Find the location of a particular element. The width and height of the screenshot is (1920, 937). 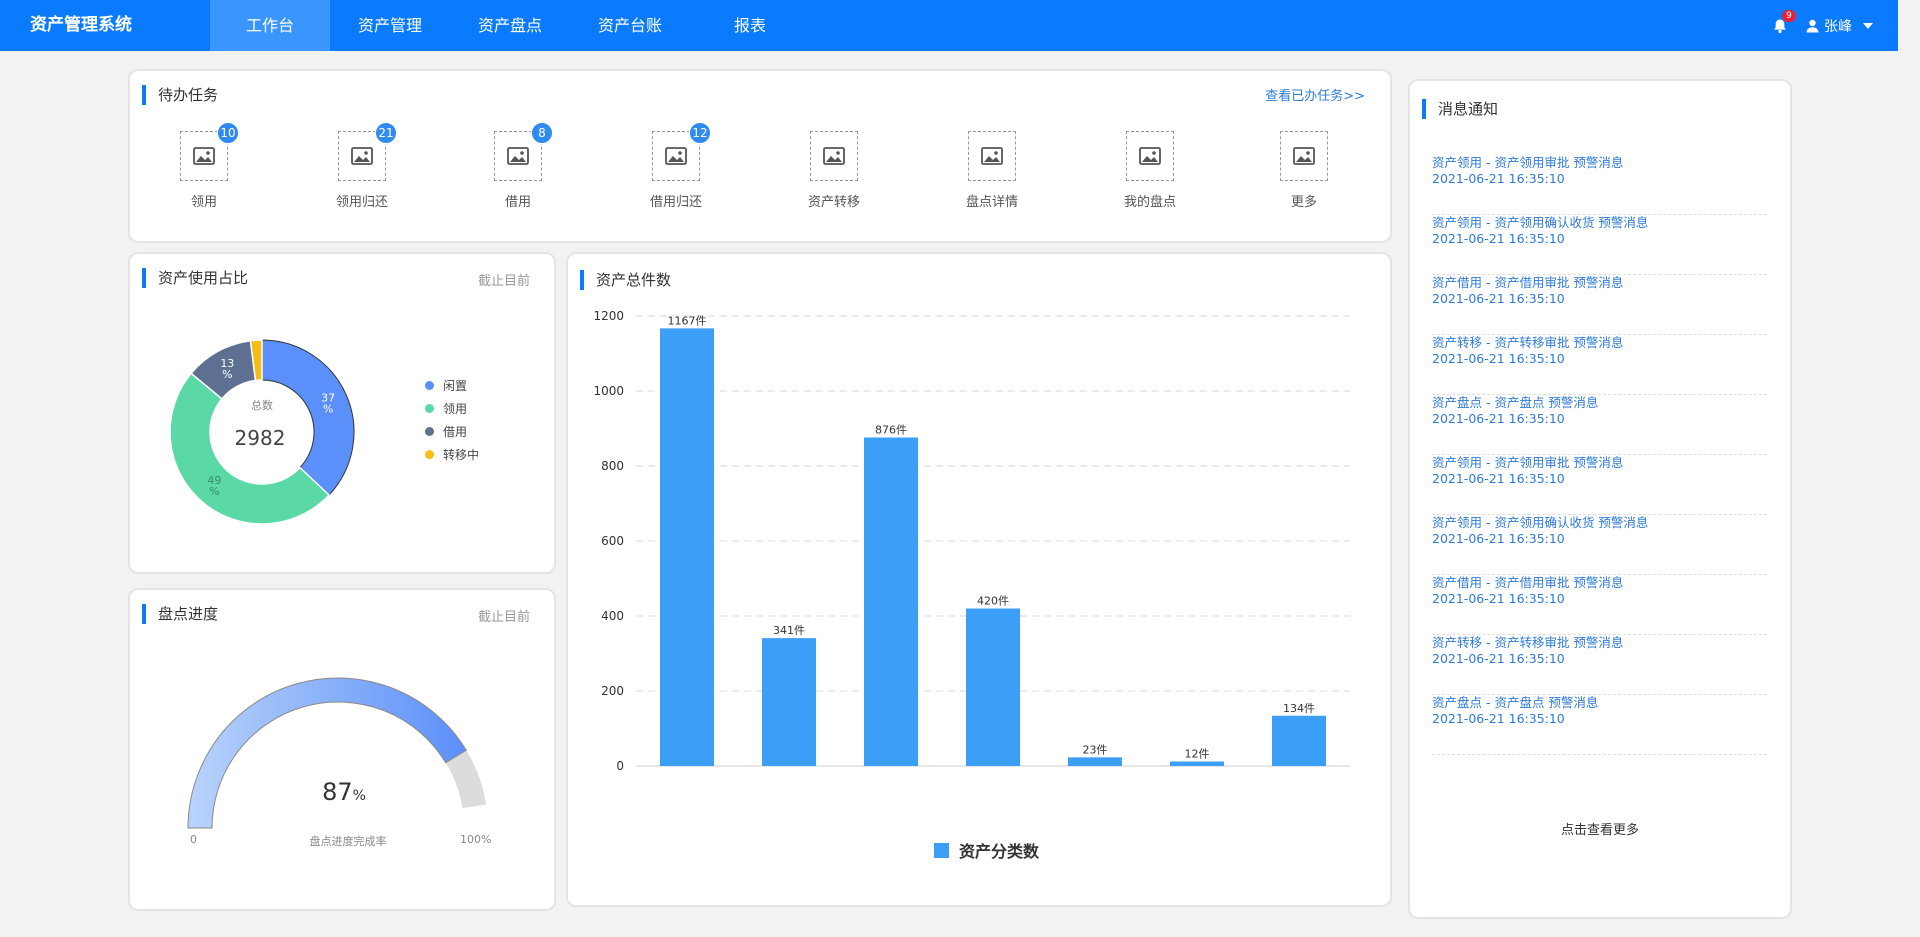

todo-item-receive: 10 领用 is located at coordinates (204, 166).